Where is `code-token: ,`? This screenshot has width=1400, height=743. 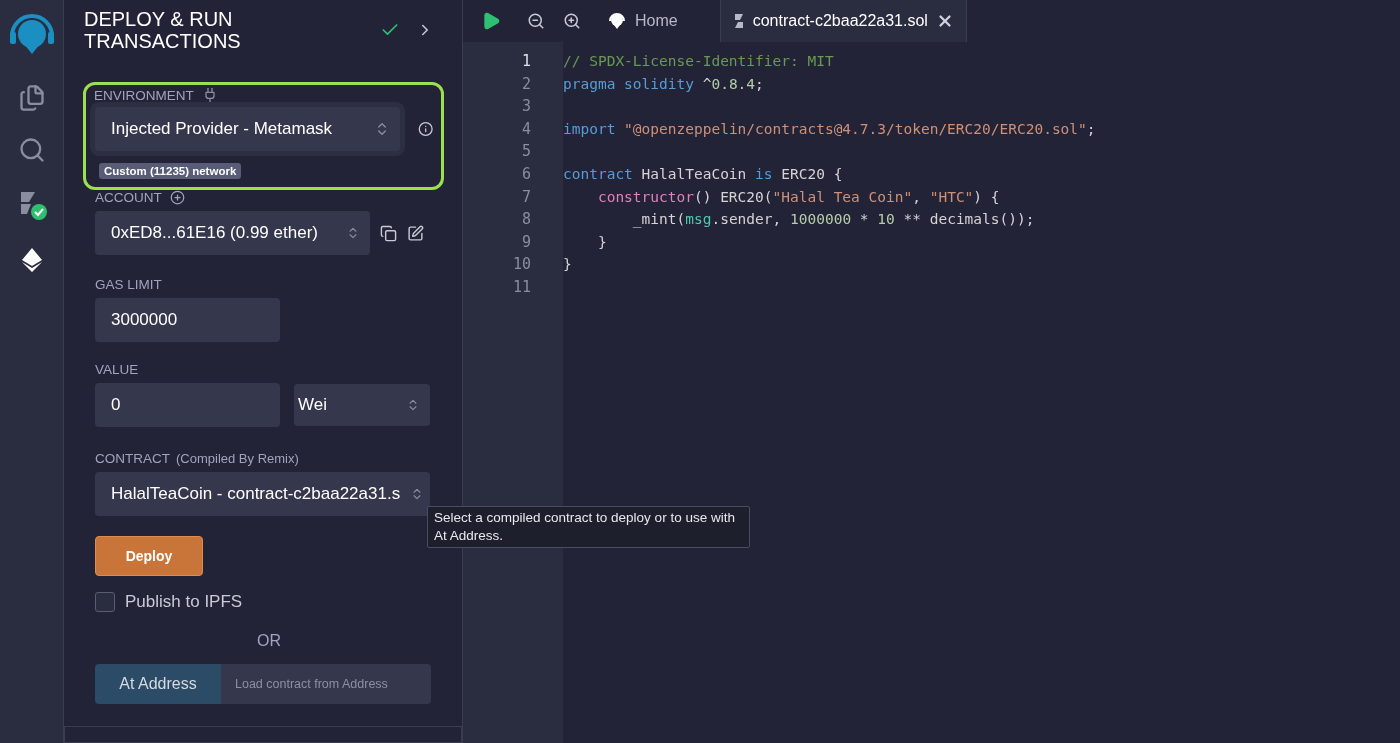
code-token: , is located at coordinates (917, 196).